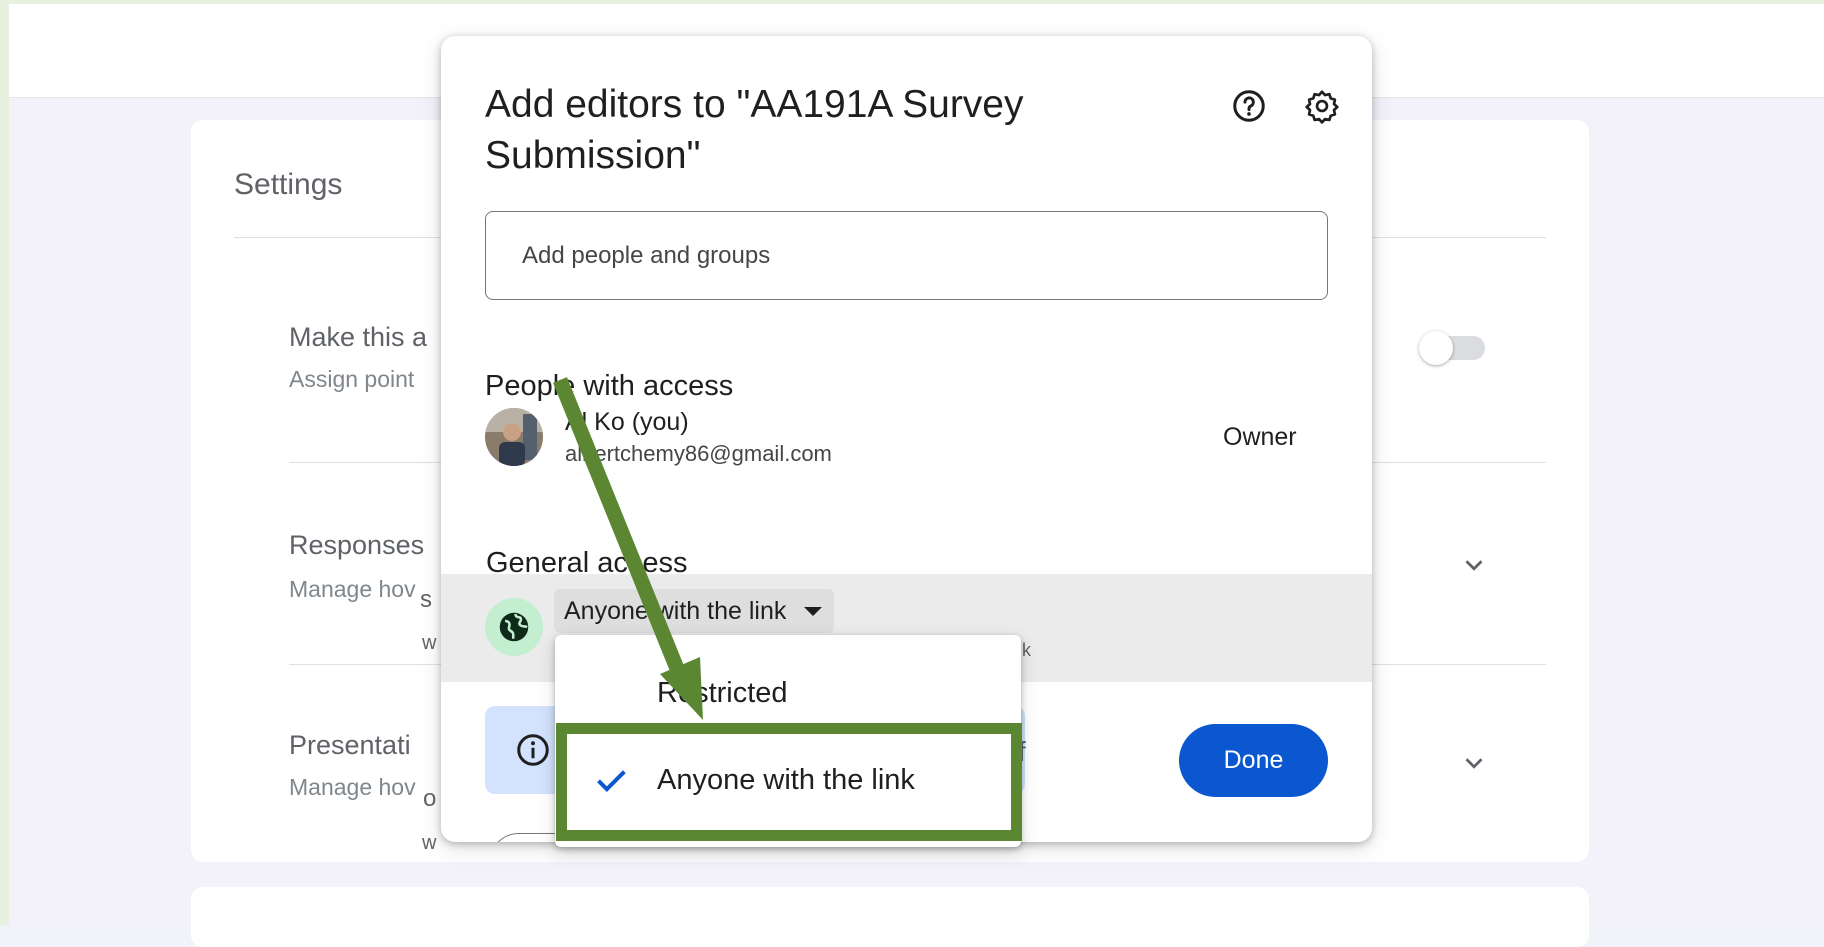  I want to click on add-people-input: Add people and groups, so click(906, 255).